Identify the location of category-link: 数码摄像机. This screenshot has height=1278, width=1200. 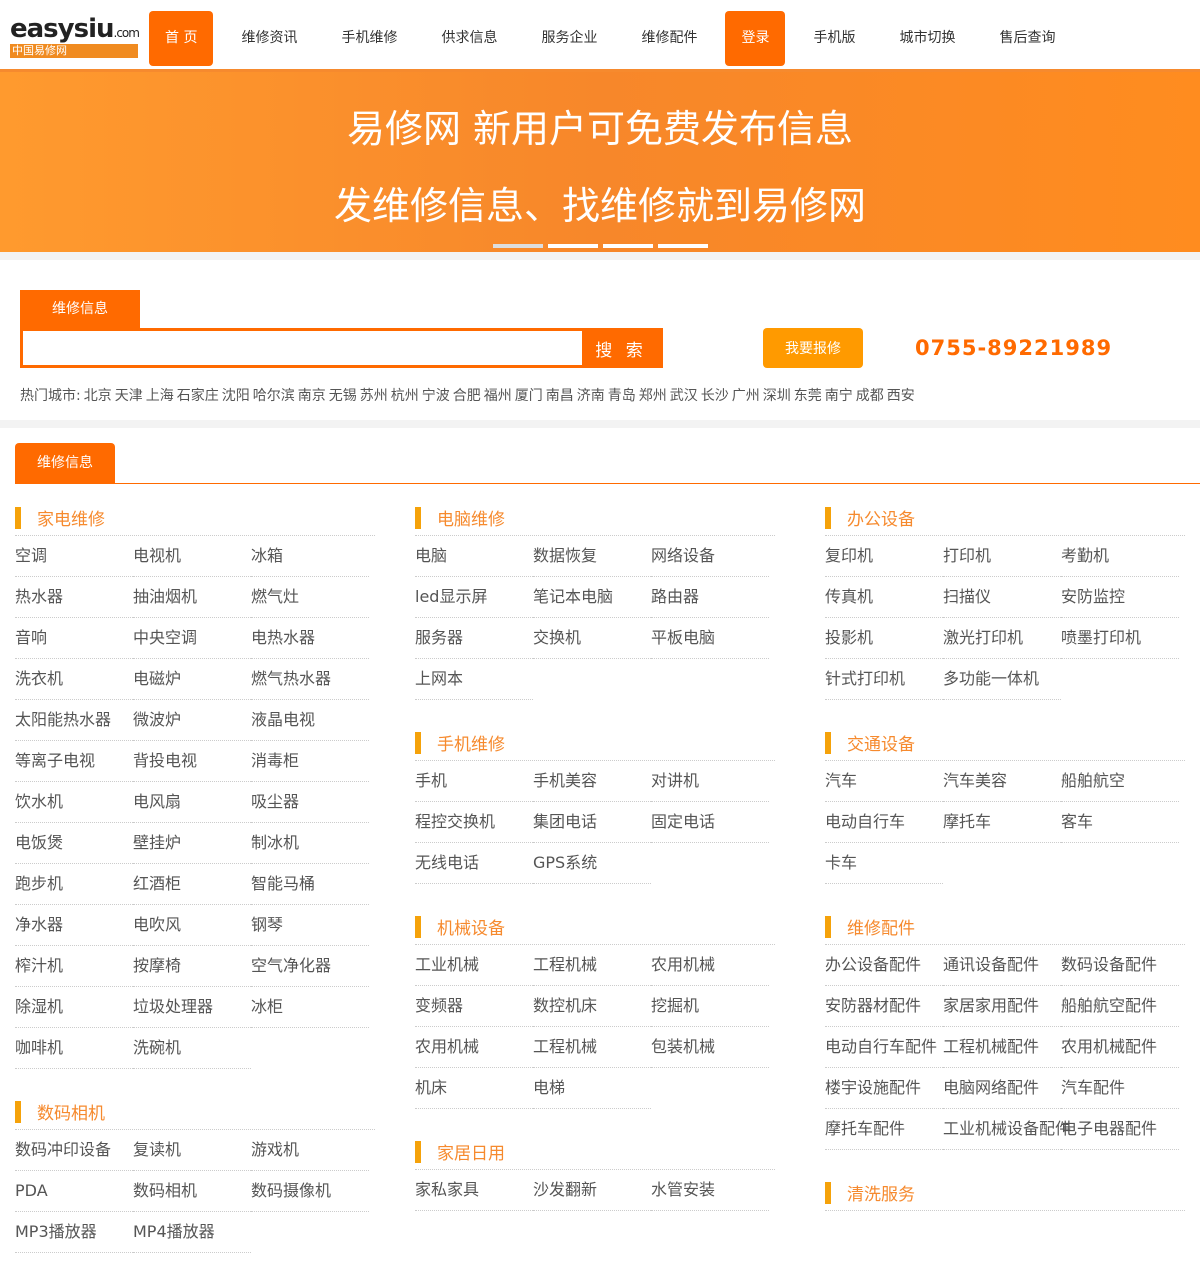
(310, 1191).